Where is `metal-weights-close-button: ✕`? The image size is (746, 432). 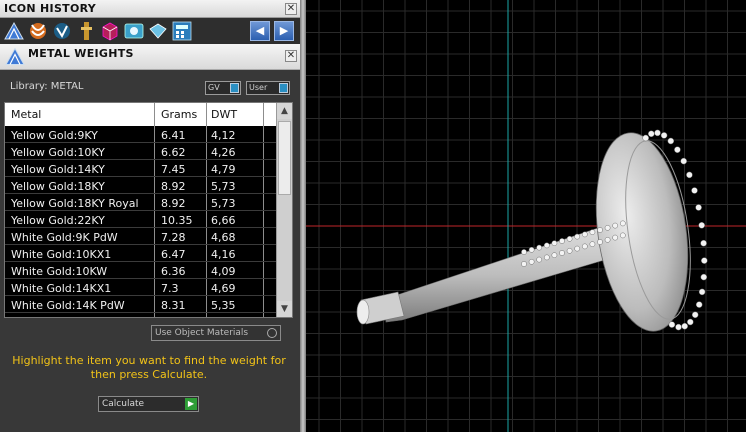 metal-weights-close-button: ✕ is located at coordinates (291, 56).